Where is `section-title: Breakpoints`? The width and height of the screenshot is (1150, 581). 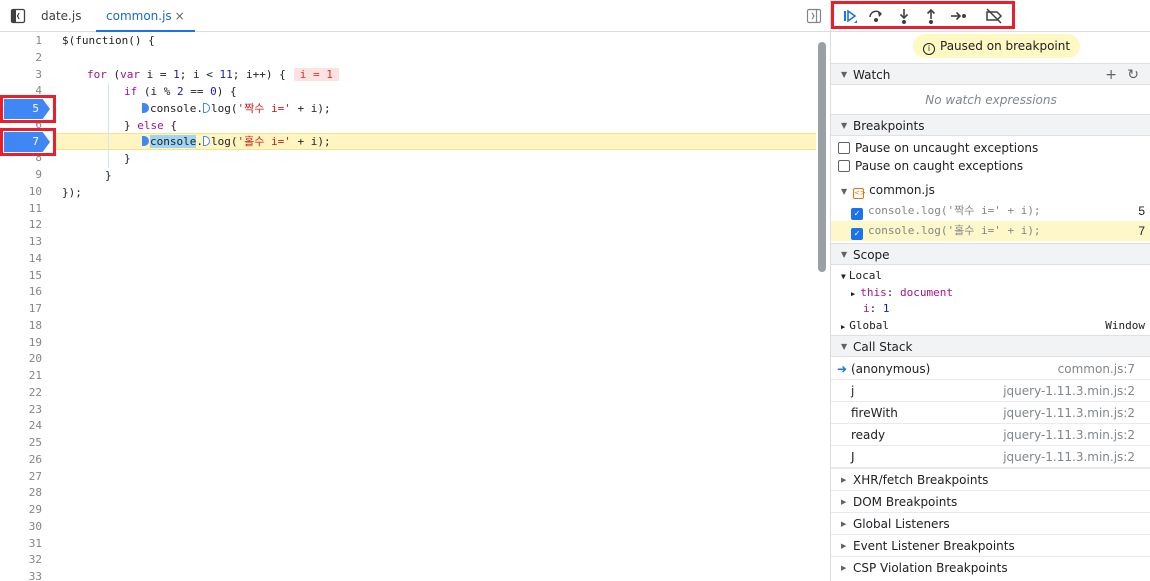 section-title: Breakpoints is located at coordinates (889, 126).